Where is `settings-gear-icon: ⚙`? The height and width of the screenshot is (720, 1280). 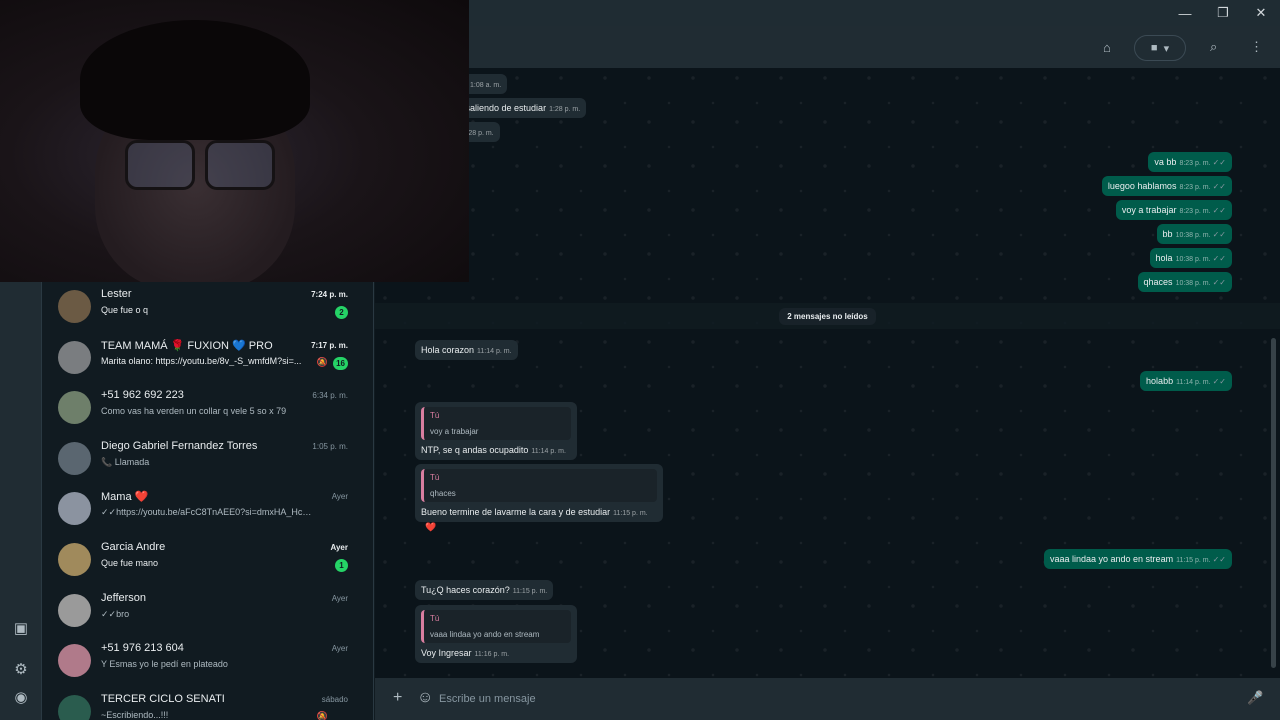
settings-gear-icon: ⚙ is located at coordinates (21, 669).